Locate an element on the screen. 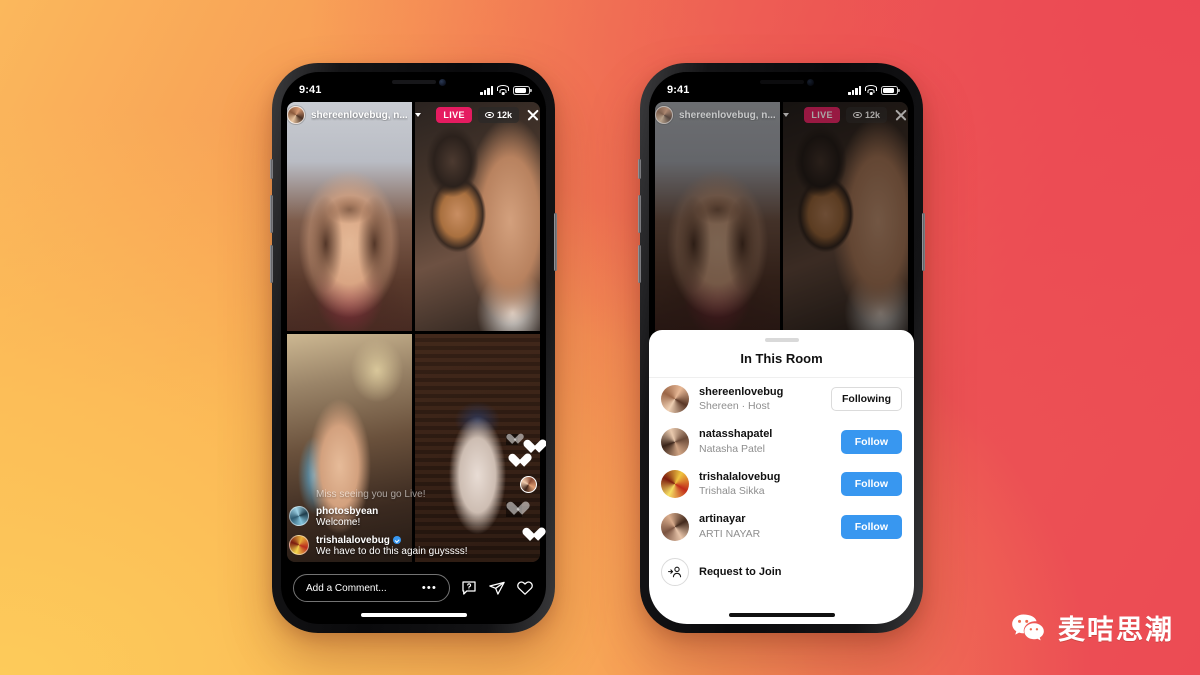 The image size is (1200, 675). comment-text: Miss seeing you go Live! is located at coordinates (371, 494).